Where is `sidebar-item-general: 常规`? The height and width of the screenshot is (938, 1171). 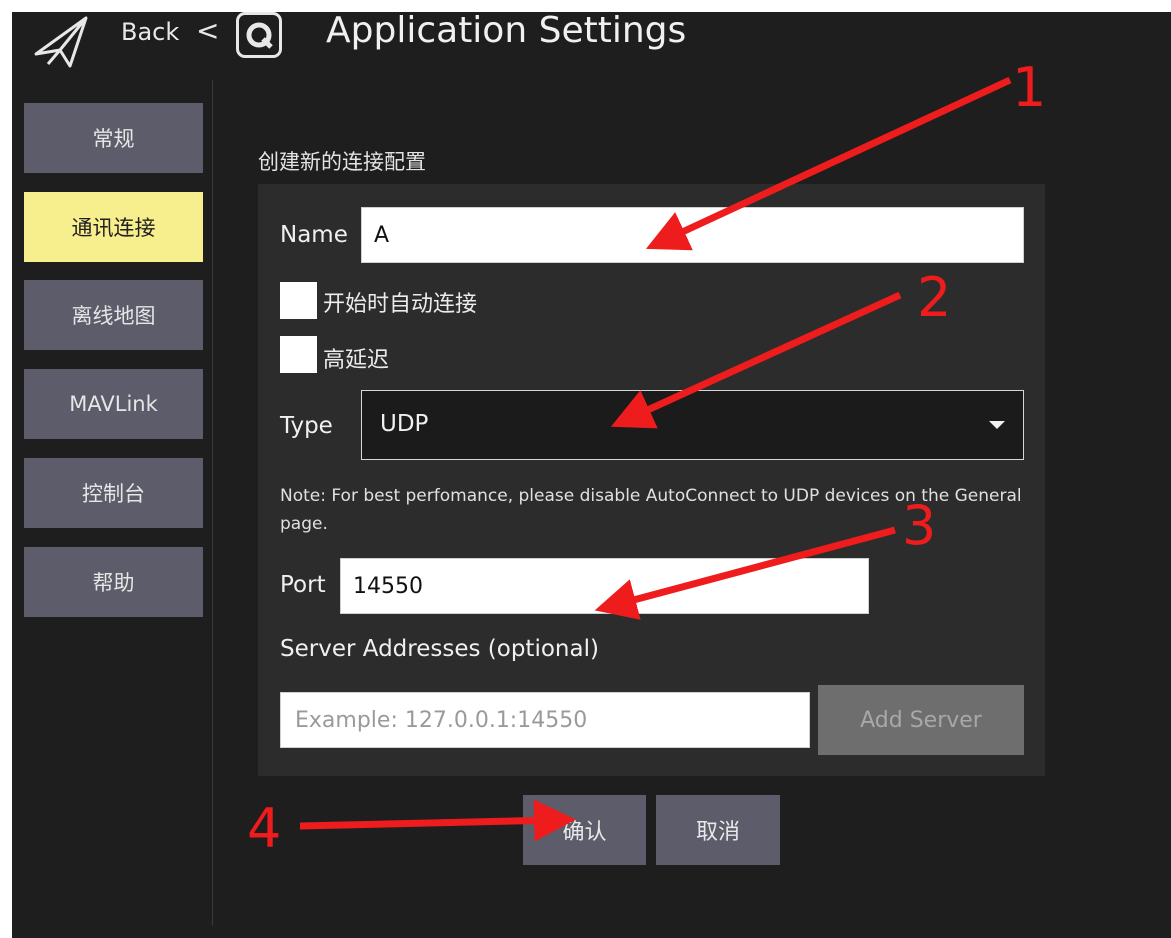 sidebar-item-general: 常规 is located at coordinates (113, 138).